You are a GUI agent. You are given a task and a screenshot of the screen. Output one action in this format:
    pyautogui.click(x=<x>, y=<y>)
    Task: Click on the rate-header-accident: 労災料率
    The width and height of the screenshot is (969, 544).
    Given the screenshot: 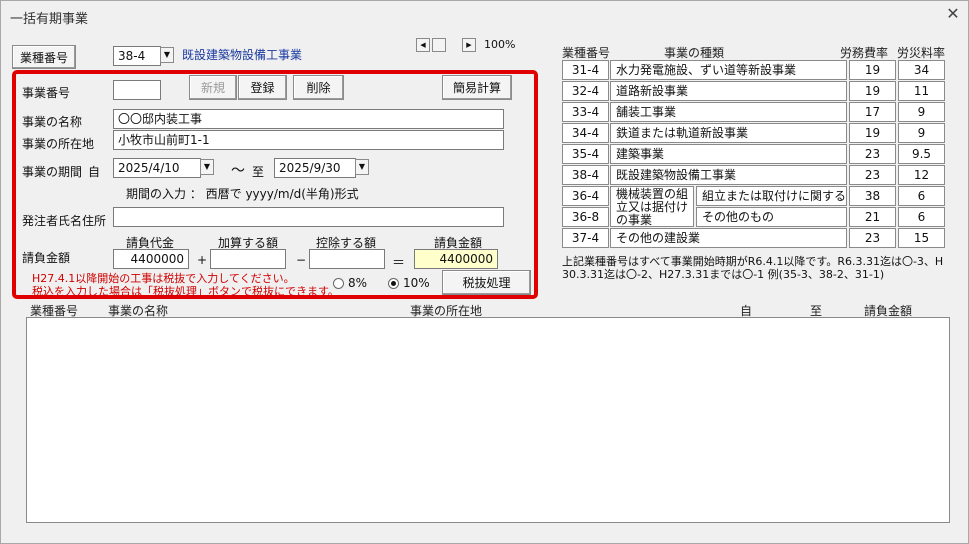 What is the action you would take?
    pyautogui.click(x=921, y=53)
    